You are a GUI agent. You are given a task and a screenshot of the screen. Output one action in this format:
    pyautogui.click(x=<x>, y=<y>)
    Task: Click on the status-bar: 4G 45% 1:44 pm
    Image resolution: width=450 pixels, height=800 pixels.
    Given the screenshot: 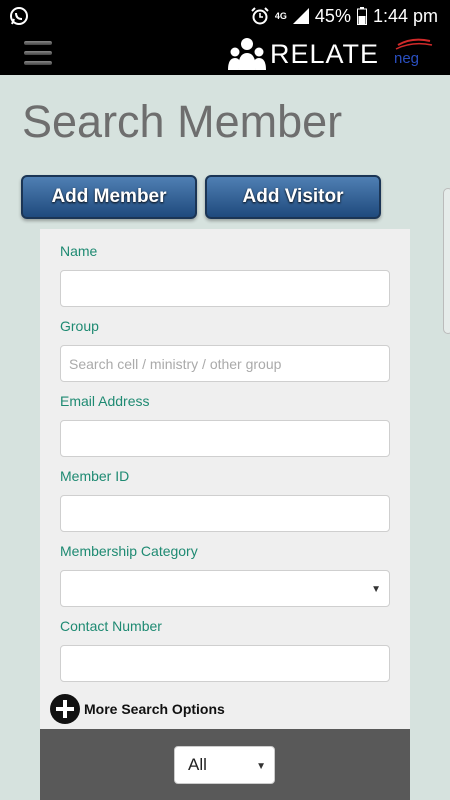 What is the action you would take?
    pyautogui.click(x=225, y=16)
    